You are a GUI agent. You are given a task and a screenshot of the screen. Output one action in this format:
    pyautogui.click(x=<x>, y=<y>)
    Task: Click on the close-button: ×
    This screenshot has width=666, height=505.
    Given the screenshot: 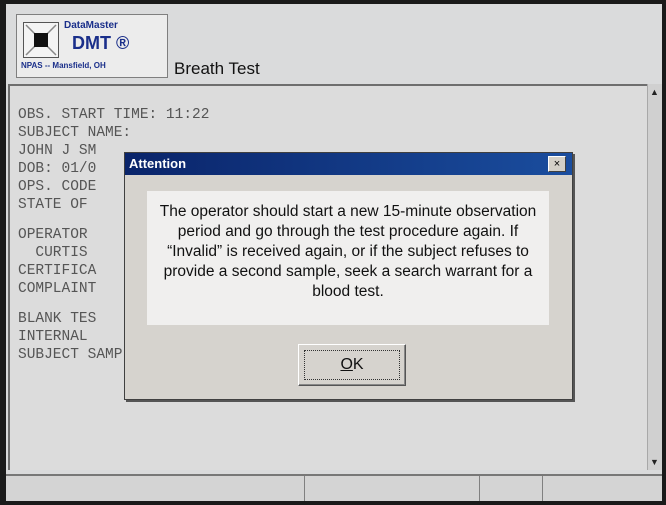 What is the action you would take?
    pyautogui.click(x=557, y=164)
    